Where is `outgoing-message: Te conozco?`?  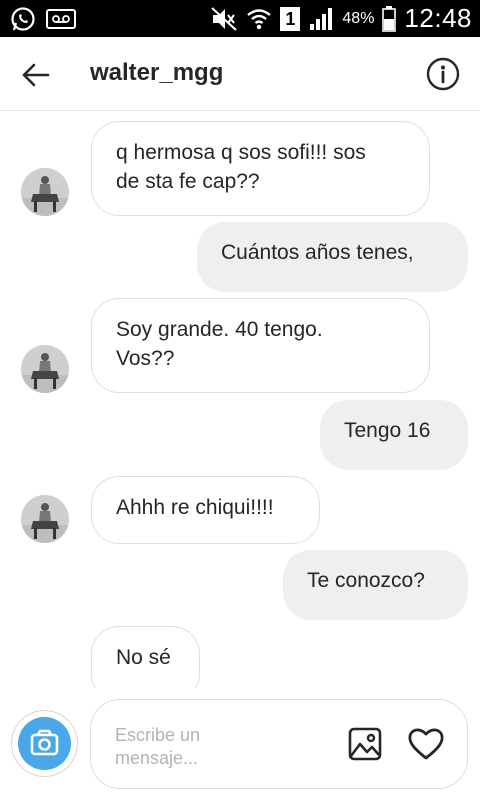 outgoing-message: Te conozco? is located at coordinates (375, 585).